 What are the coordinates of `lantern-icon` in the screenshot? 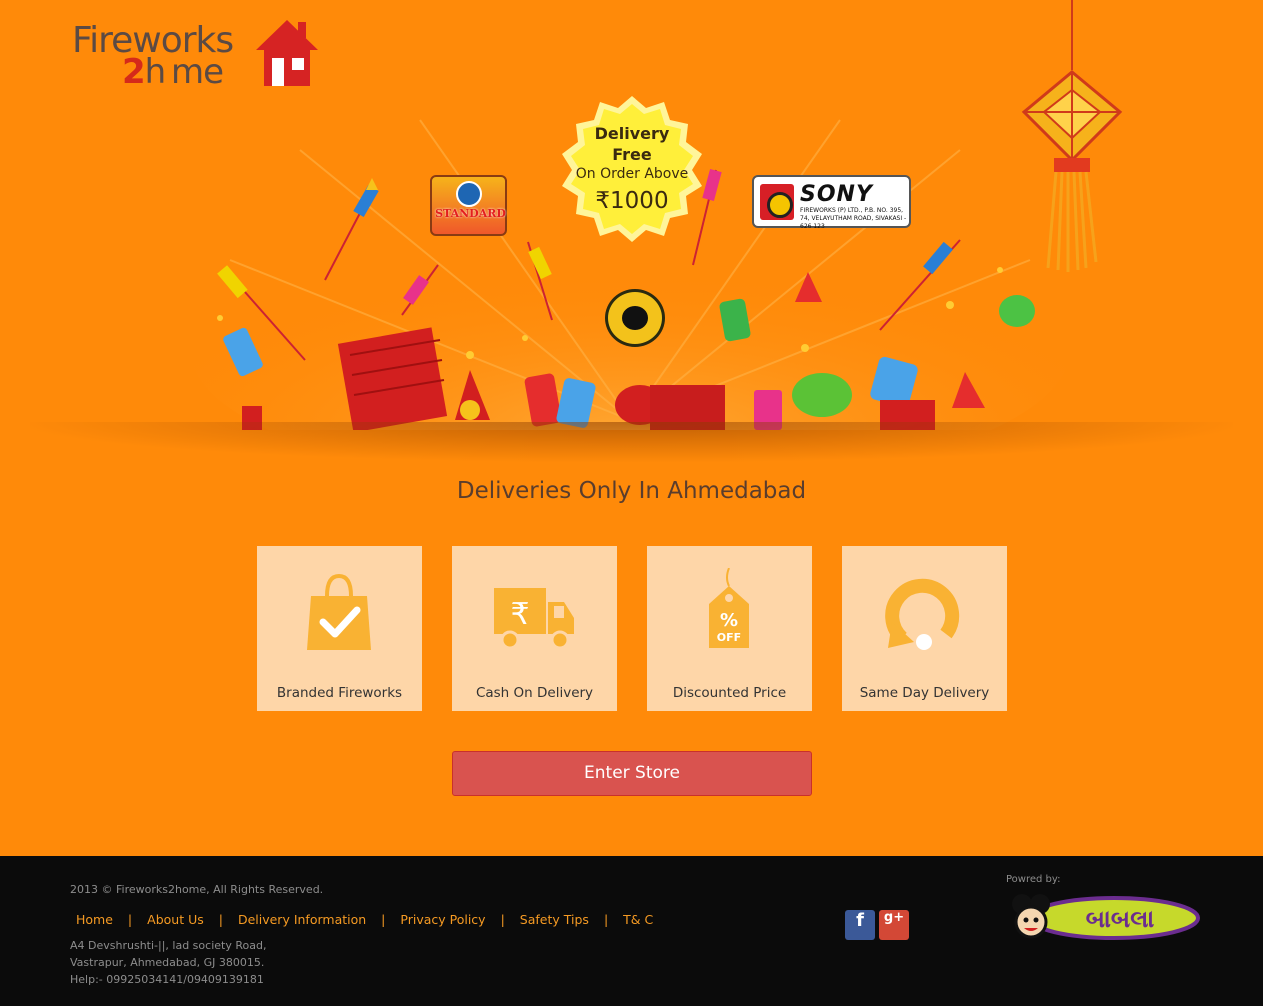 It's located at (1072, 136).